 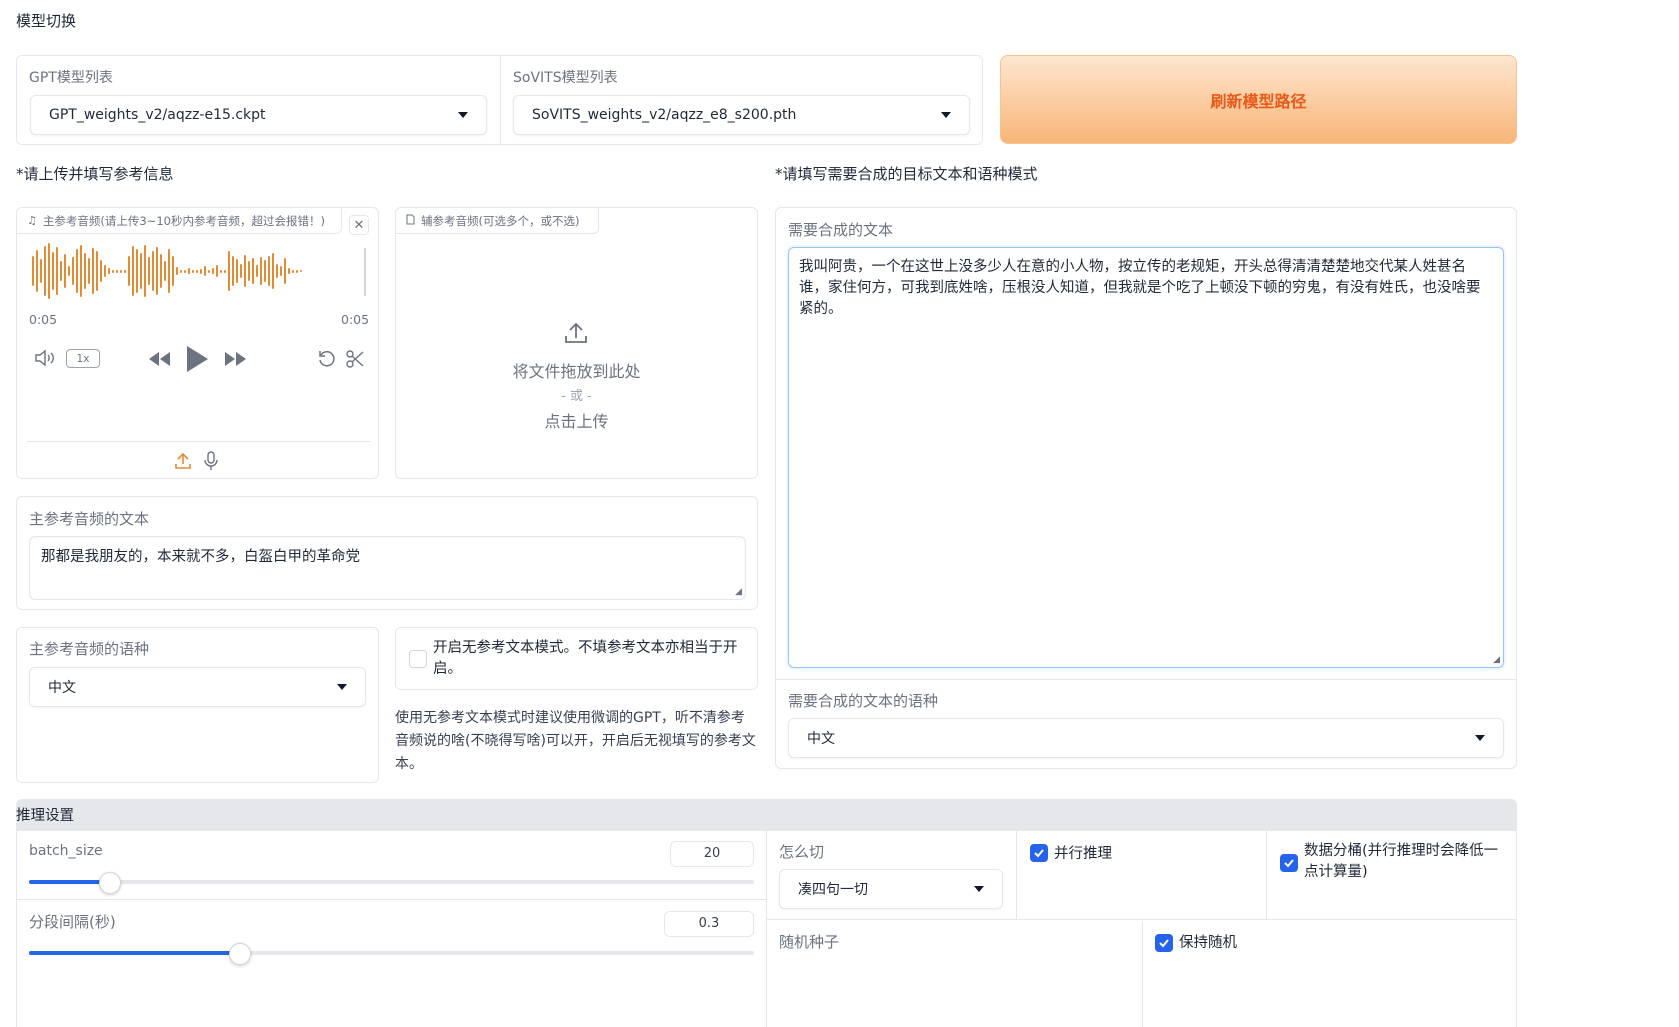 I want to click on batch-size-slider-thumb, so click(x=109, y=883).